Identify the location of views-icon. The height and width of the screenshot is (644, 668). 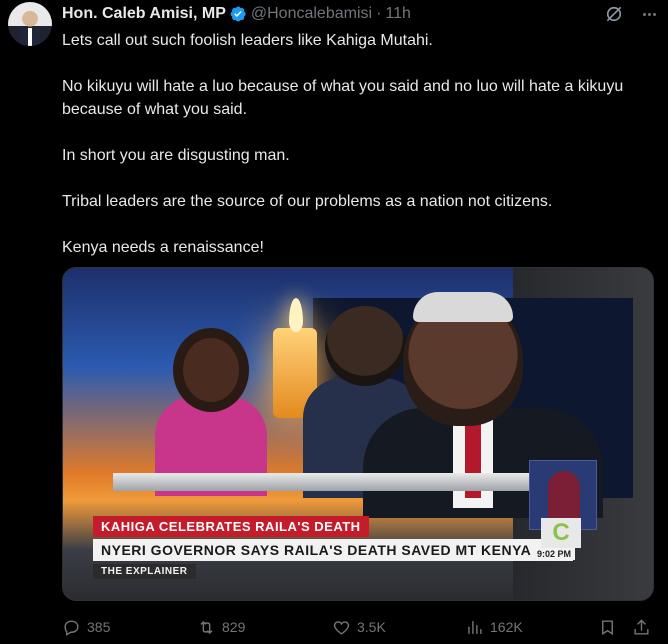
(475, 627).